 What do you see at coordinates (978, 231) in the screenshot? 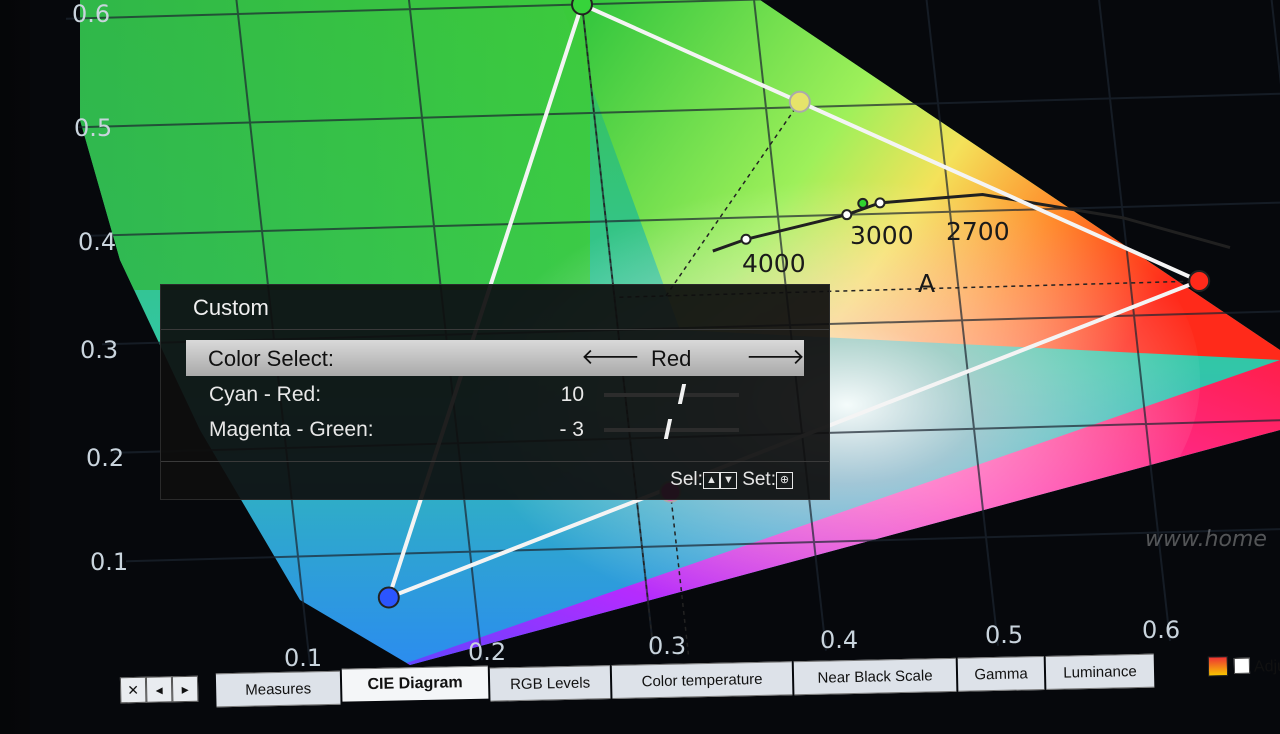
I see `cct-label-2700: 2700` at bounding box center [978, 231].